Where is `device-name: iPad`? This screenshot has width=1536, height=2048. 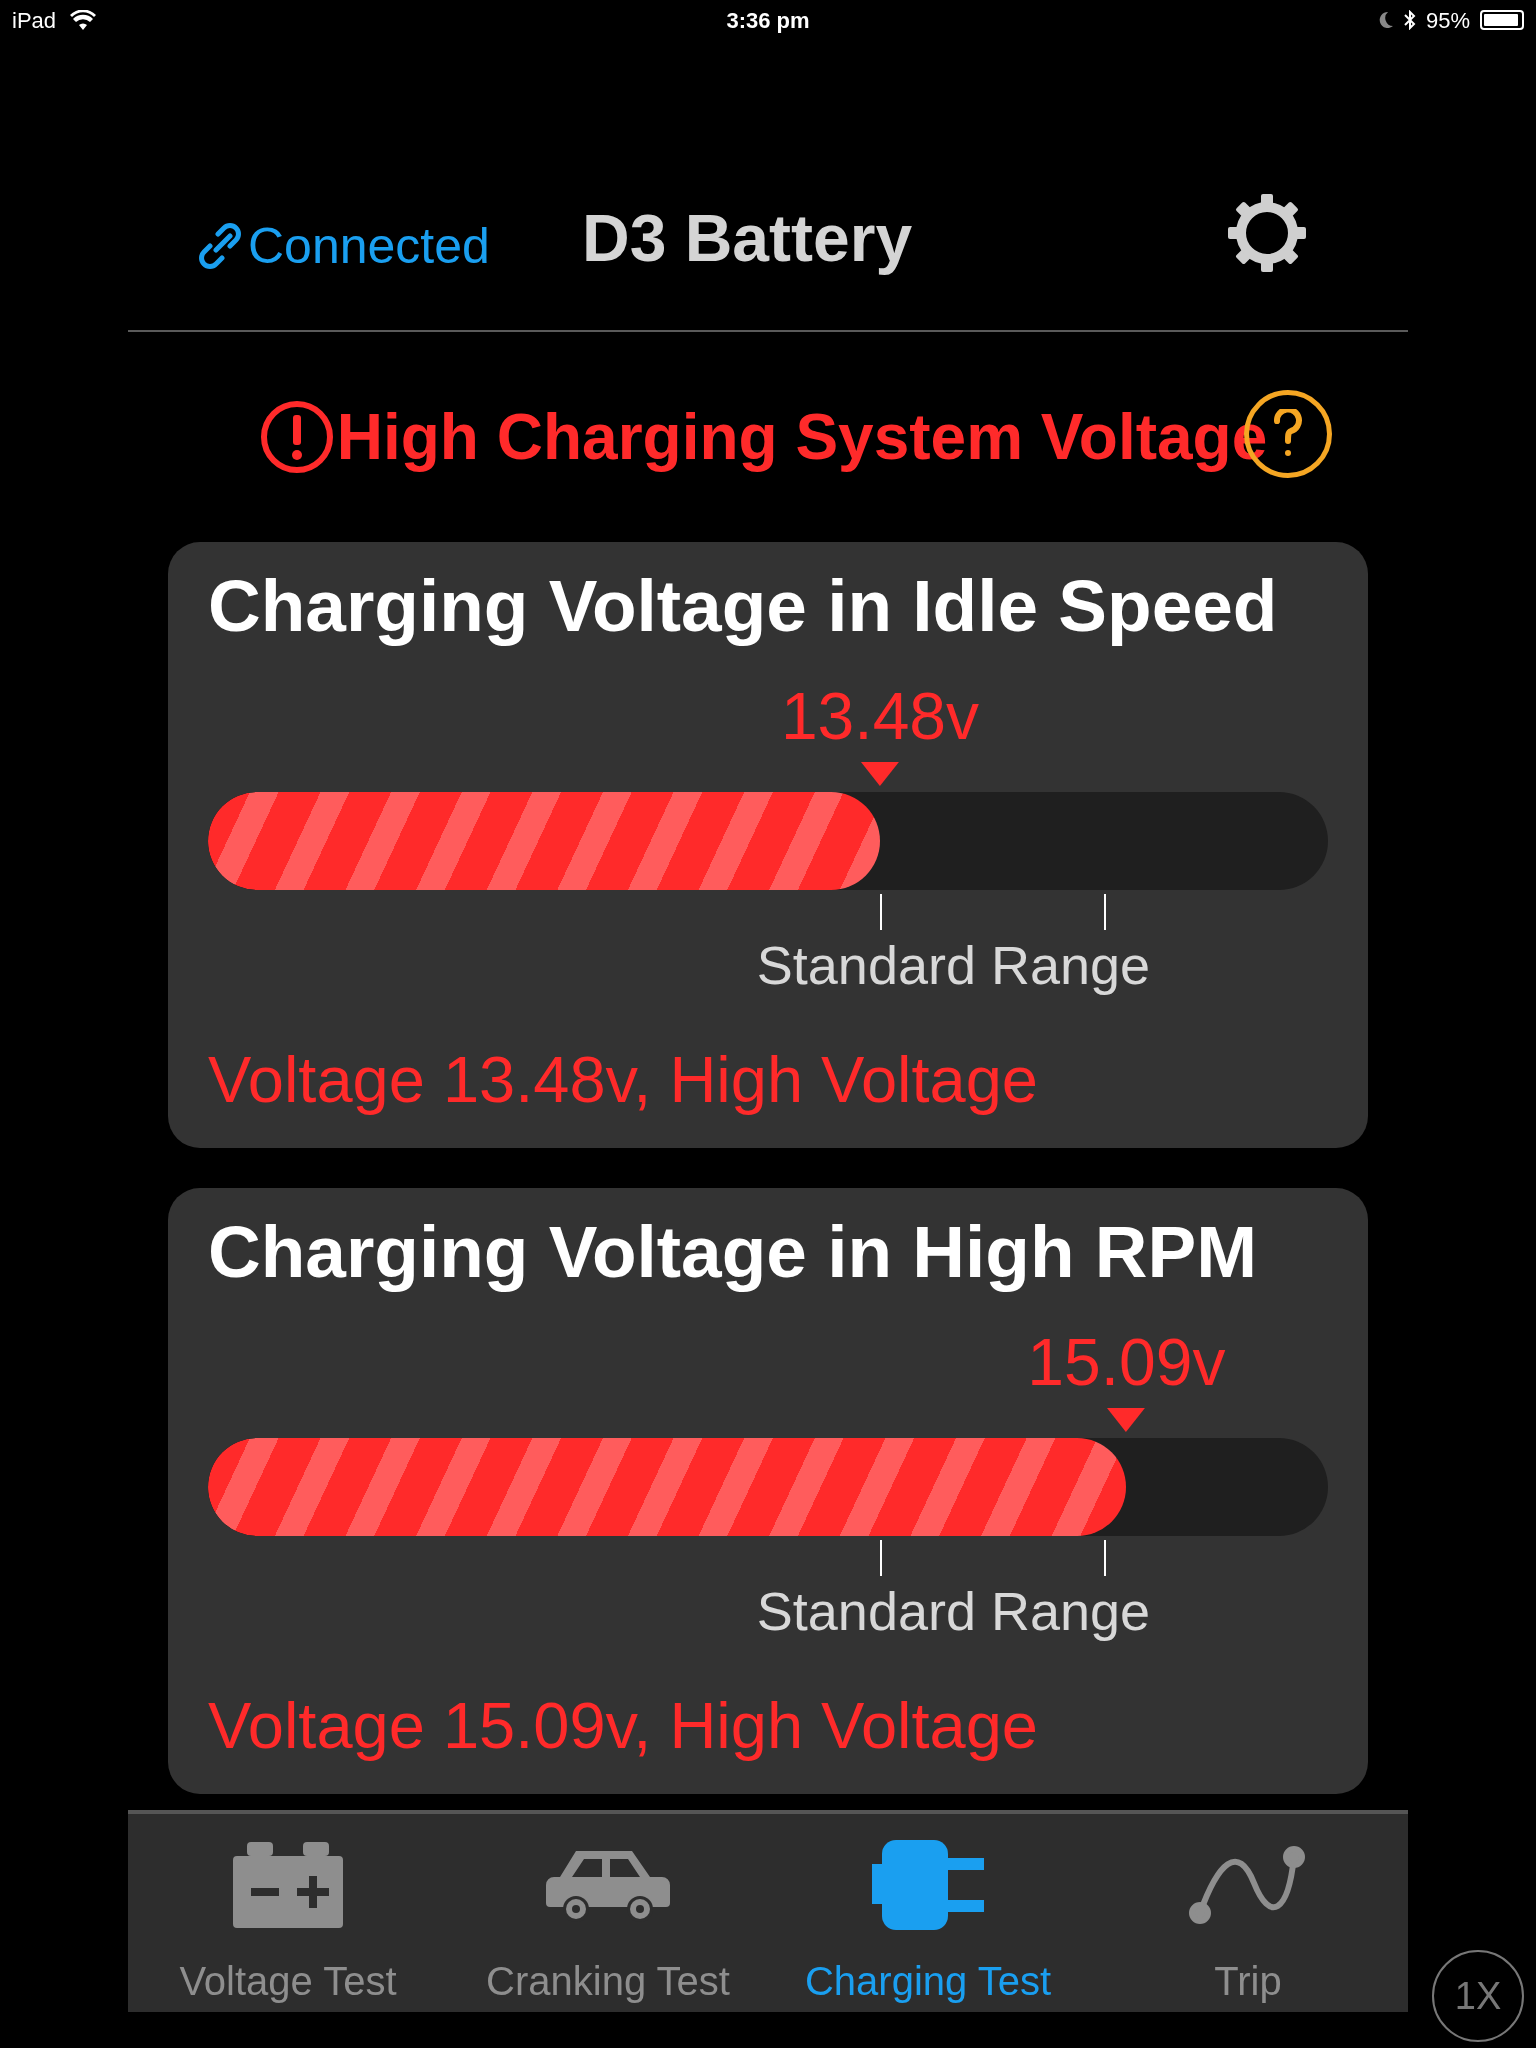
device-name: iPad is located at coordinates (34, 20).